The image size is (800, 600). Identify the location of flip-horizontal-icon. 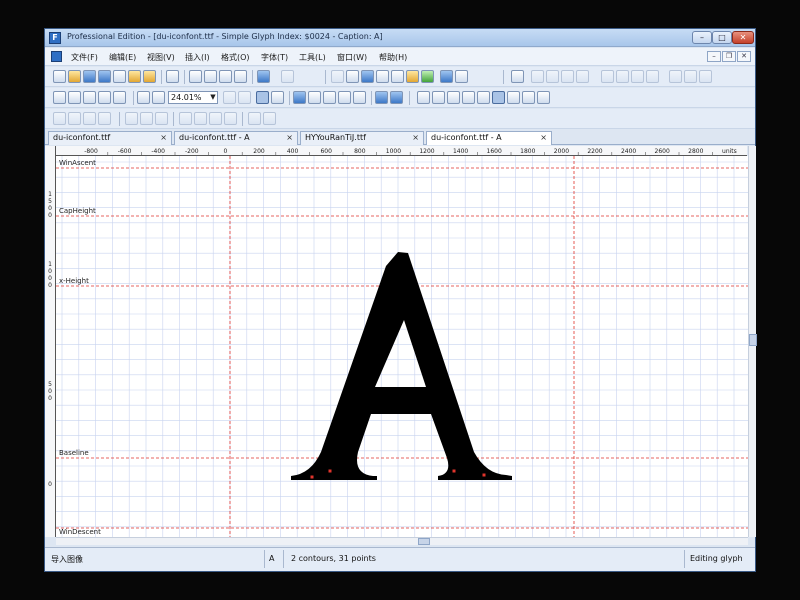
(74, 118).